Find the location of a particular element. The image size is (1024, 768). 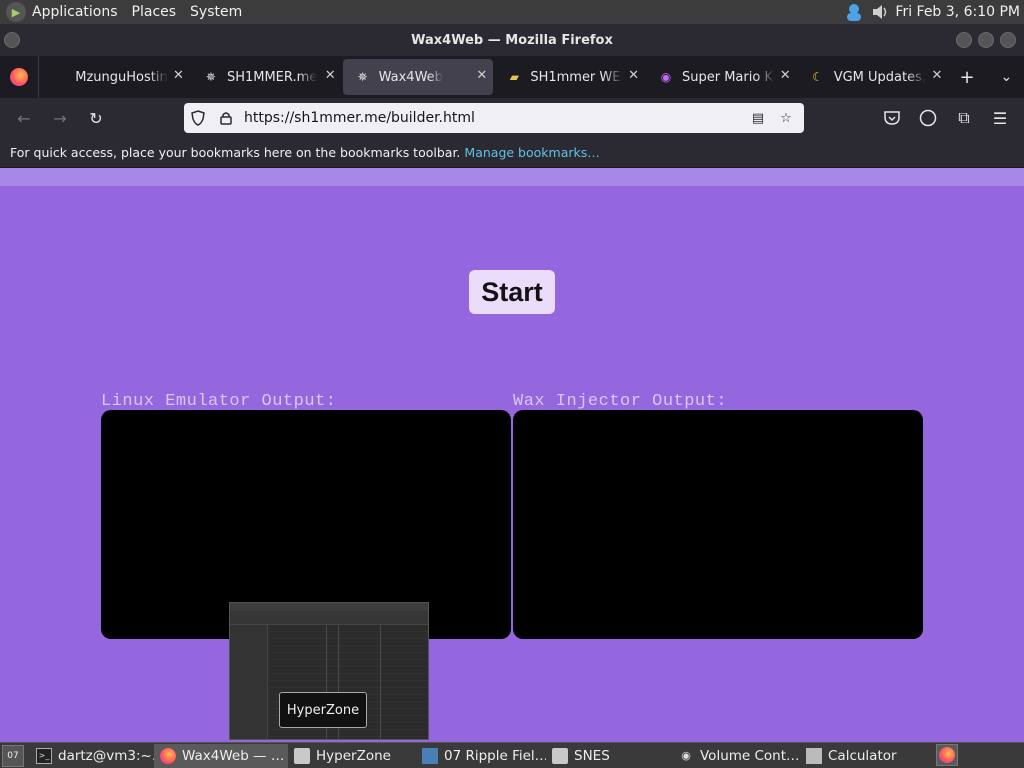

bookmark-star-icon: ☆ is located at coordinates (786, 118).